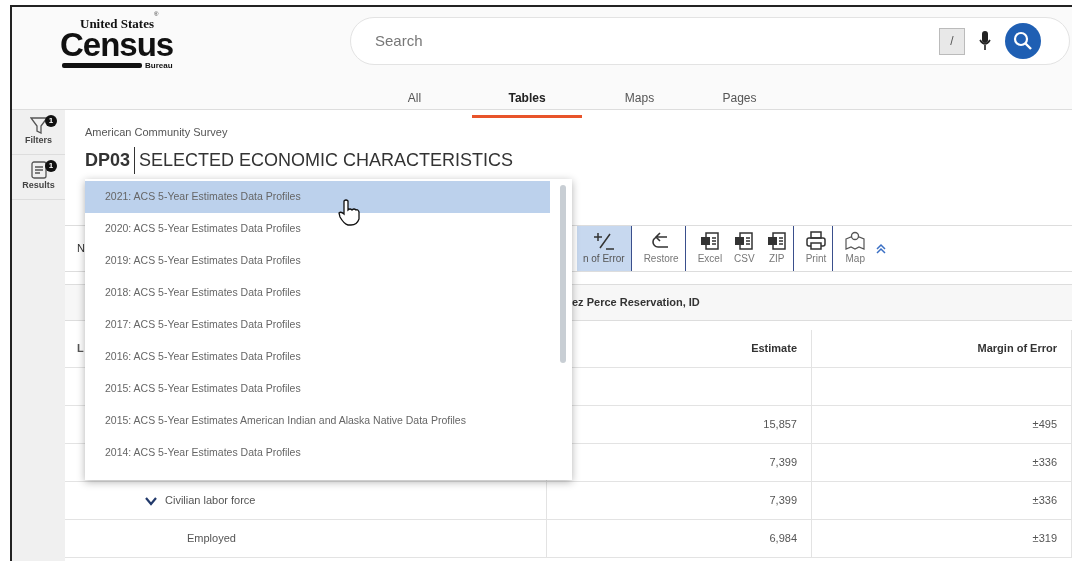 This screenshot has width=1072, height=561. I want to click on toolbar-button: CSV, so click(744, 248).